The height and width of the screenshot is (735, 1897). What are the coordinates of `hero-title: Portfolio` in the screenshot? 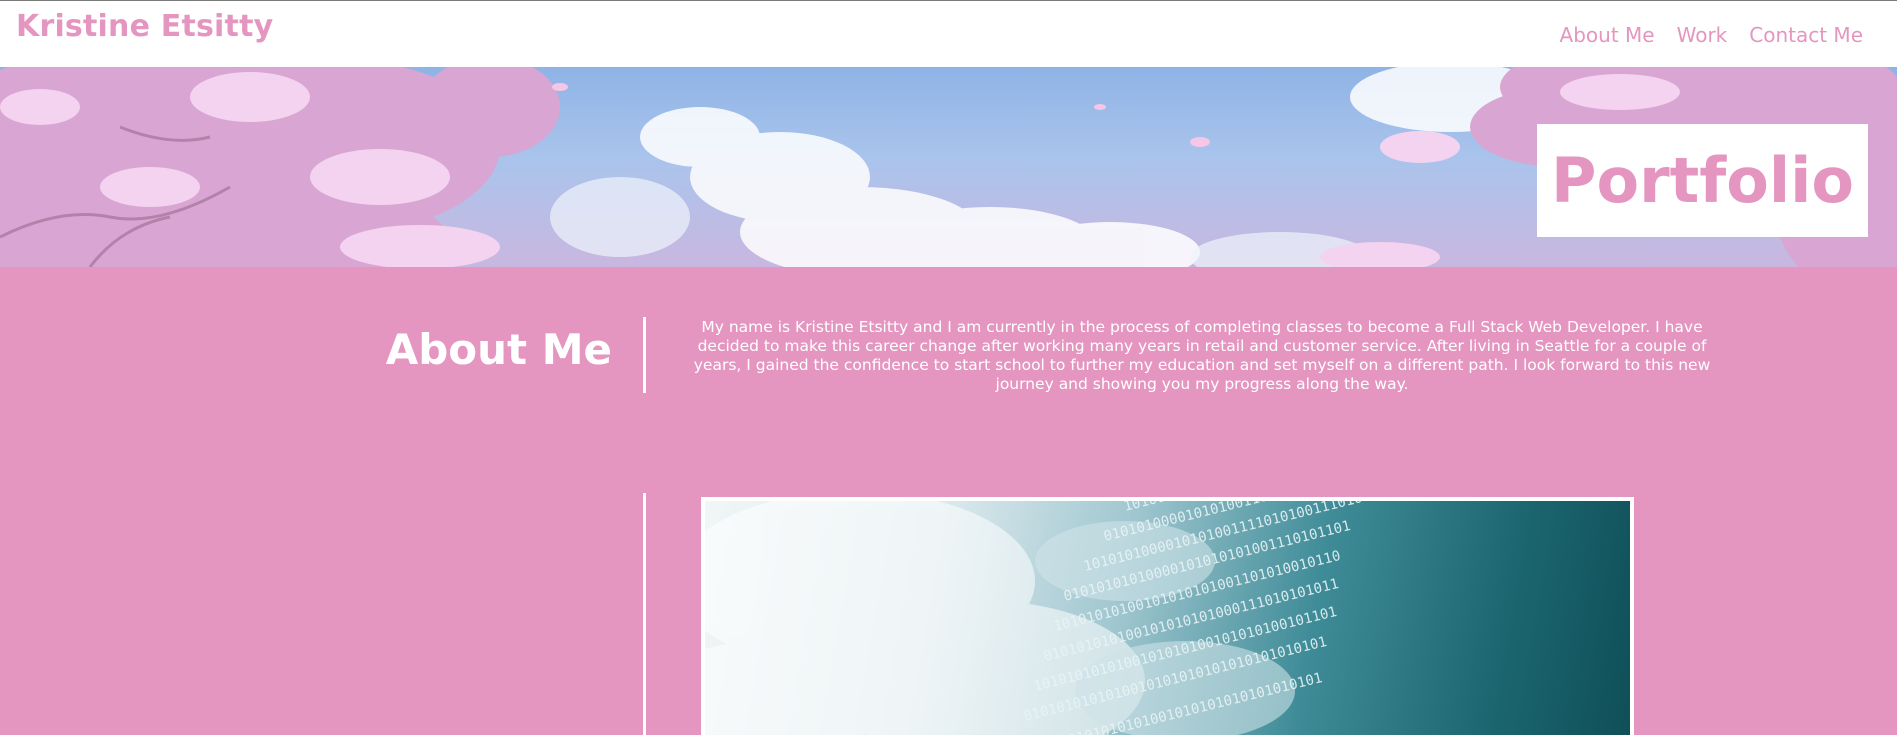 It's located at (1702, 180).